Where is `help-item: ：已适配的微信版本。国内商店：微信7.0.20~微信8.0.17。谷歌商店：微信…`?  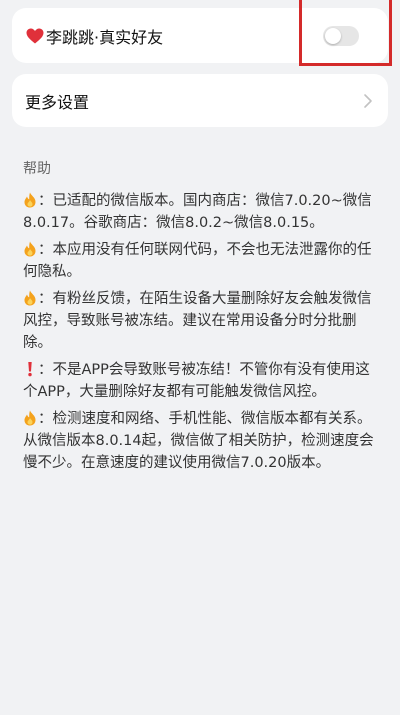 help-item: ：已适配的微信版本。国内商店：微信7.0.20~微信8.0.17。谷歌商店：微信… is located at coordinates (203, 212).